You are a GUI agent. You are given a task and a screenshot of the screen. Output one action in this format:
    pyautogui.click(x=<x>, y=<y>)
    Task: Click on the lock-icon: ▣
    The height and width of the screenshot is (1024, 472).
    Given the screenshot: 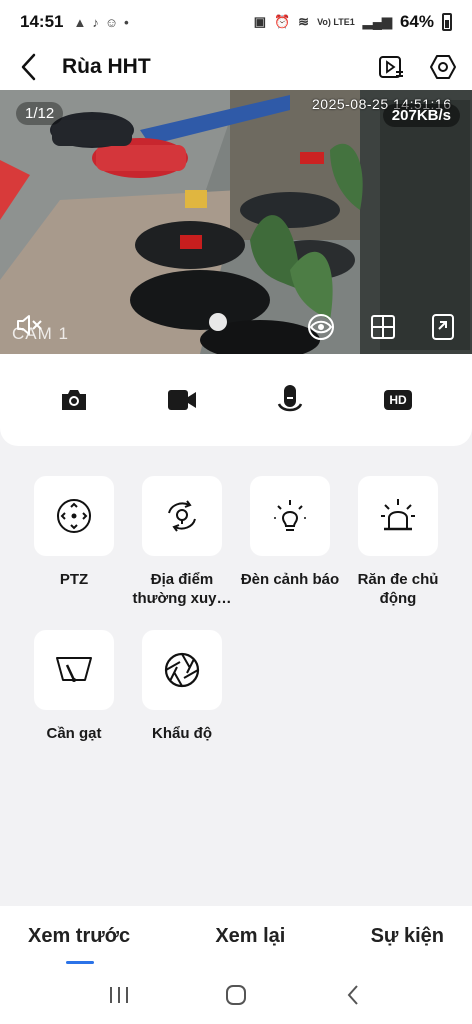 What is the action you would take?
    pyautogui.click(x=259, y=21)
    